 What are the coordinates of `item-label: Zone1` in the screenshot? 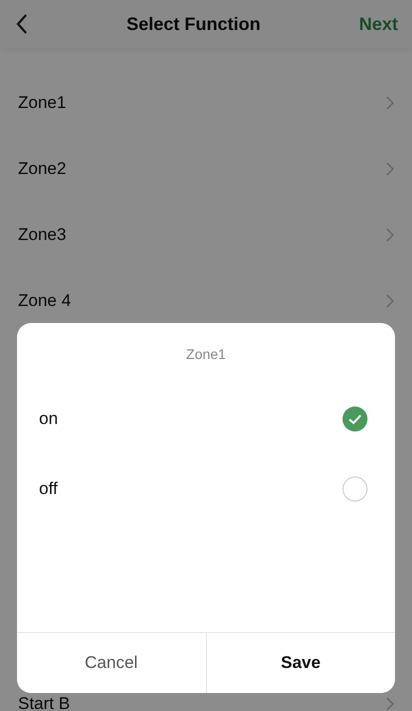 It's located at (42, 103).